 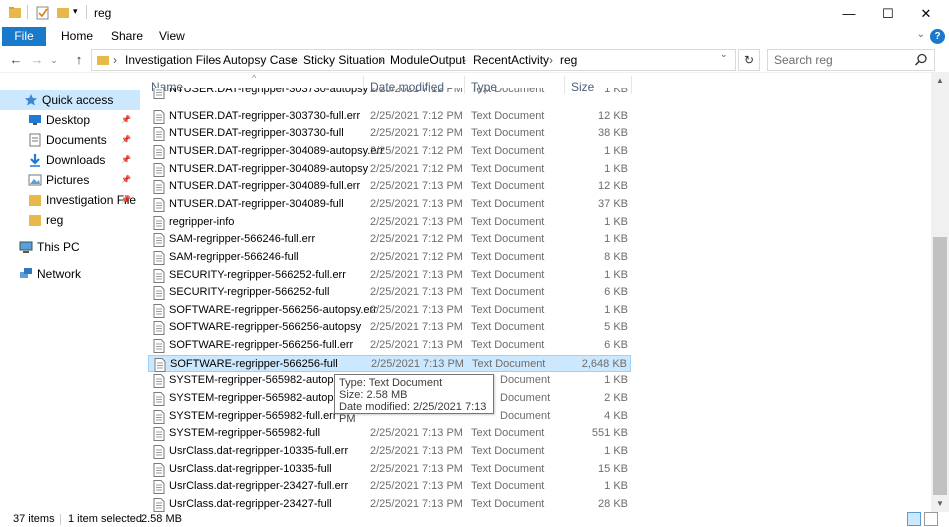 What do you see at coordinates (250, 468) in the screenshot?
I see `file-name: UsrClass.dat-regripper-10335-full` at bounding box center [250, 468].